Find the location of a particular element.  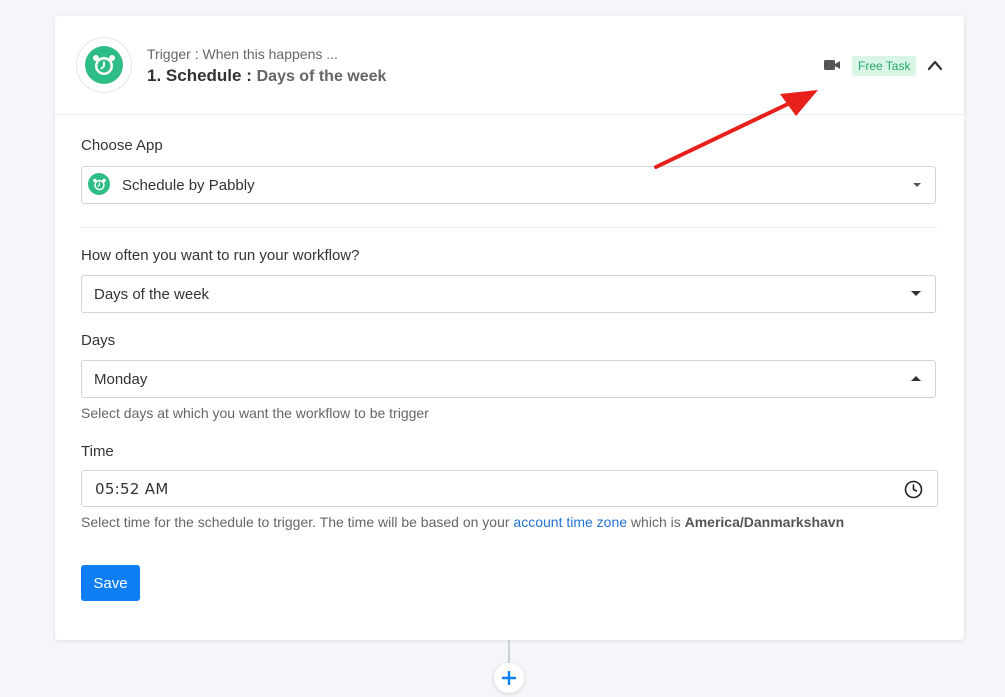

trigger-title: 1. Schedule : Days of the week is located at coordinates (266, 76).